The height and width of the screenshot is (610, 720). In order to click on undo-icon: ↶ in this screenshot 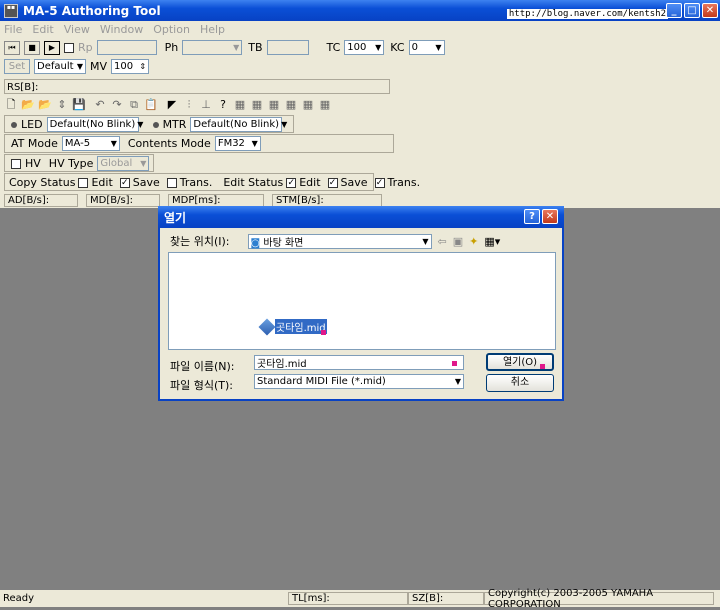, I will do `click(100, 105)`.